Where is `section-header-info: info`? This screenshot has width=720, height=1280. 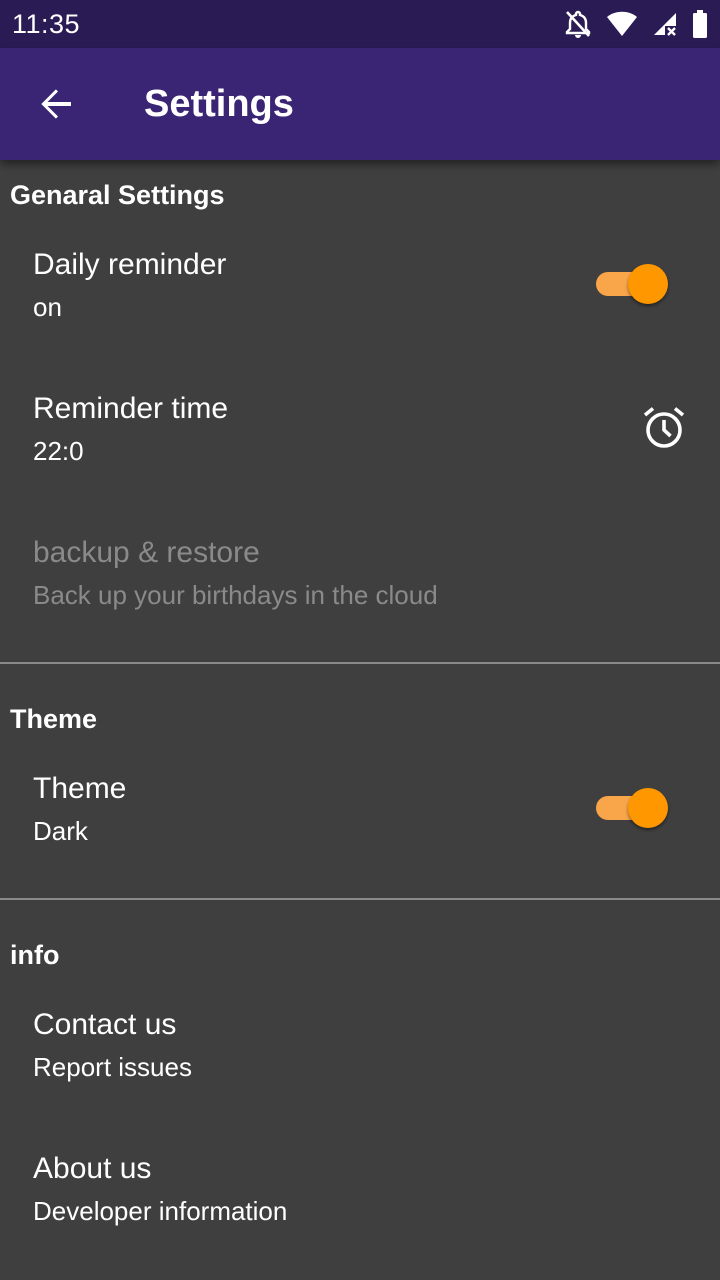
section-header-info: info is located at coordinates (35, 955).